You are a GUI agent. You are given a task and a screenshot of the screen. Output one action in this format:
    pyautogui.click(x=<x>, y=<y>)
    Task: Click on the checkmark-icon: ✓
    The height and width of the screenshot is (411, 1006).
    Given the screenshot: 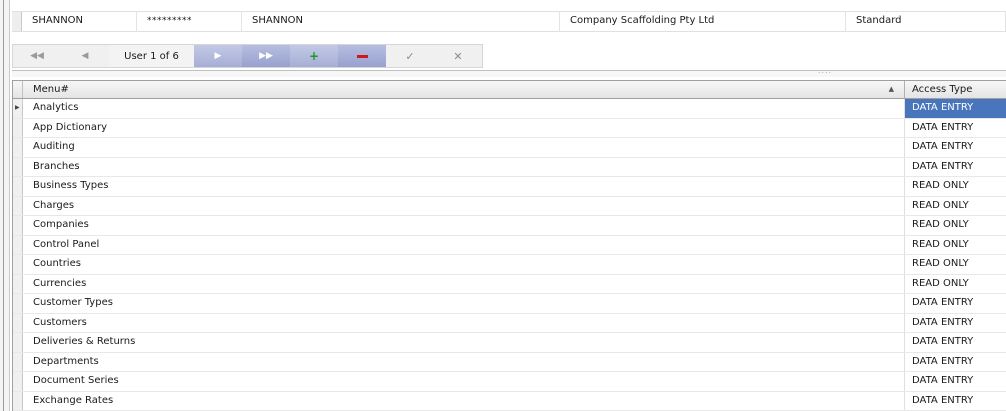 What is the action you would take?
    pyautogui.click(x=410, y=56)
    